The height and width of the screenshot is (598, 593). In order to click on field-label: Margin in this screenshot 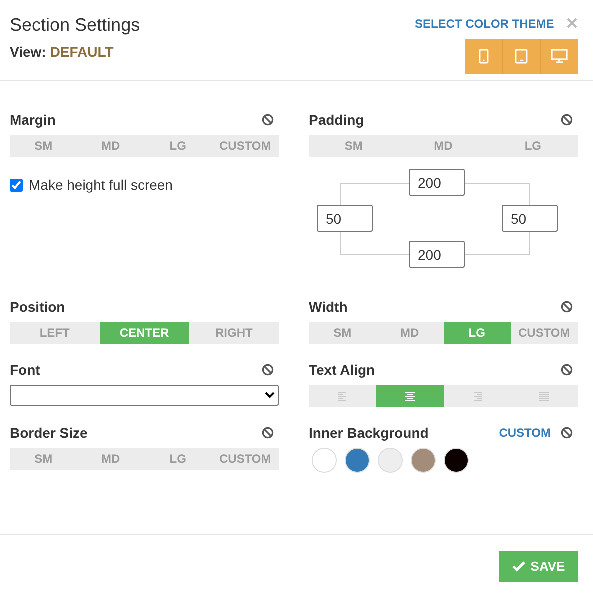, I will do `click(33, 120)`.